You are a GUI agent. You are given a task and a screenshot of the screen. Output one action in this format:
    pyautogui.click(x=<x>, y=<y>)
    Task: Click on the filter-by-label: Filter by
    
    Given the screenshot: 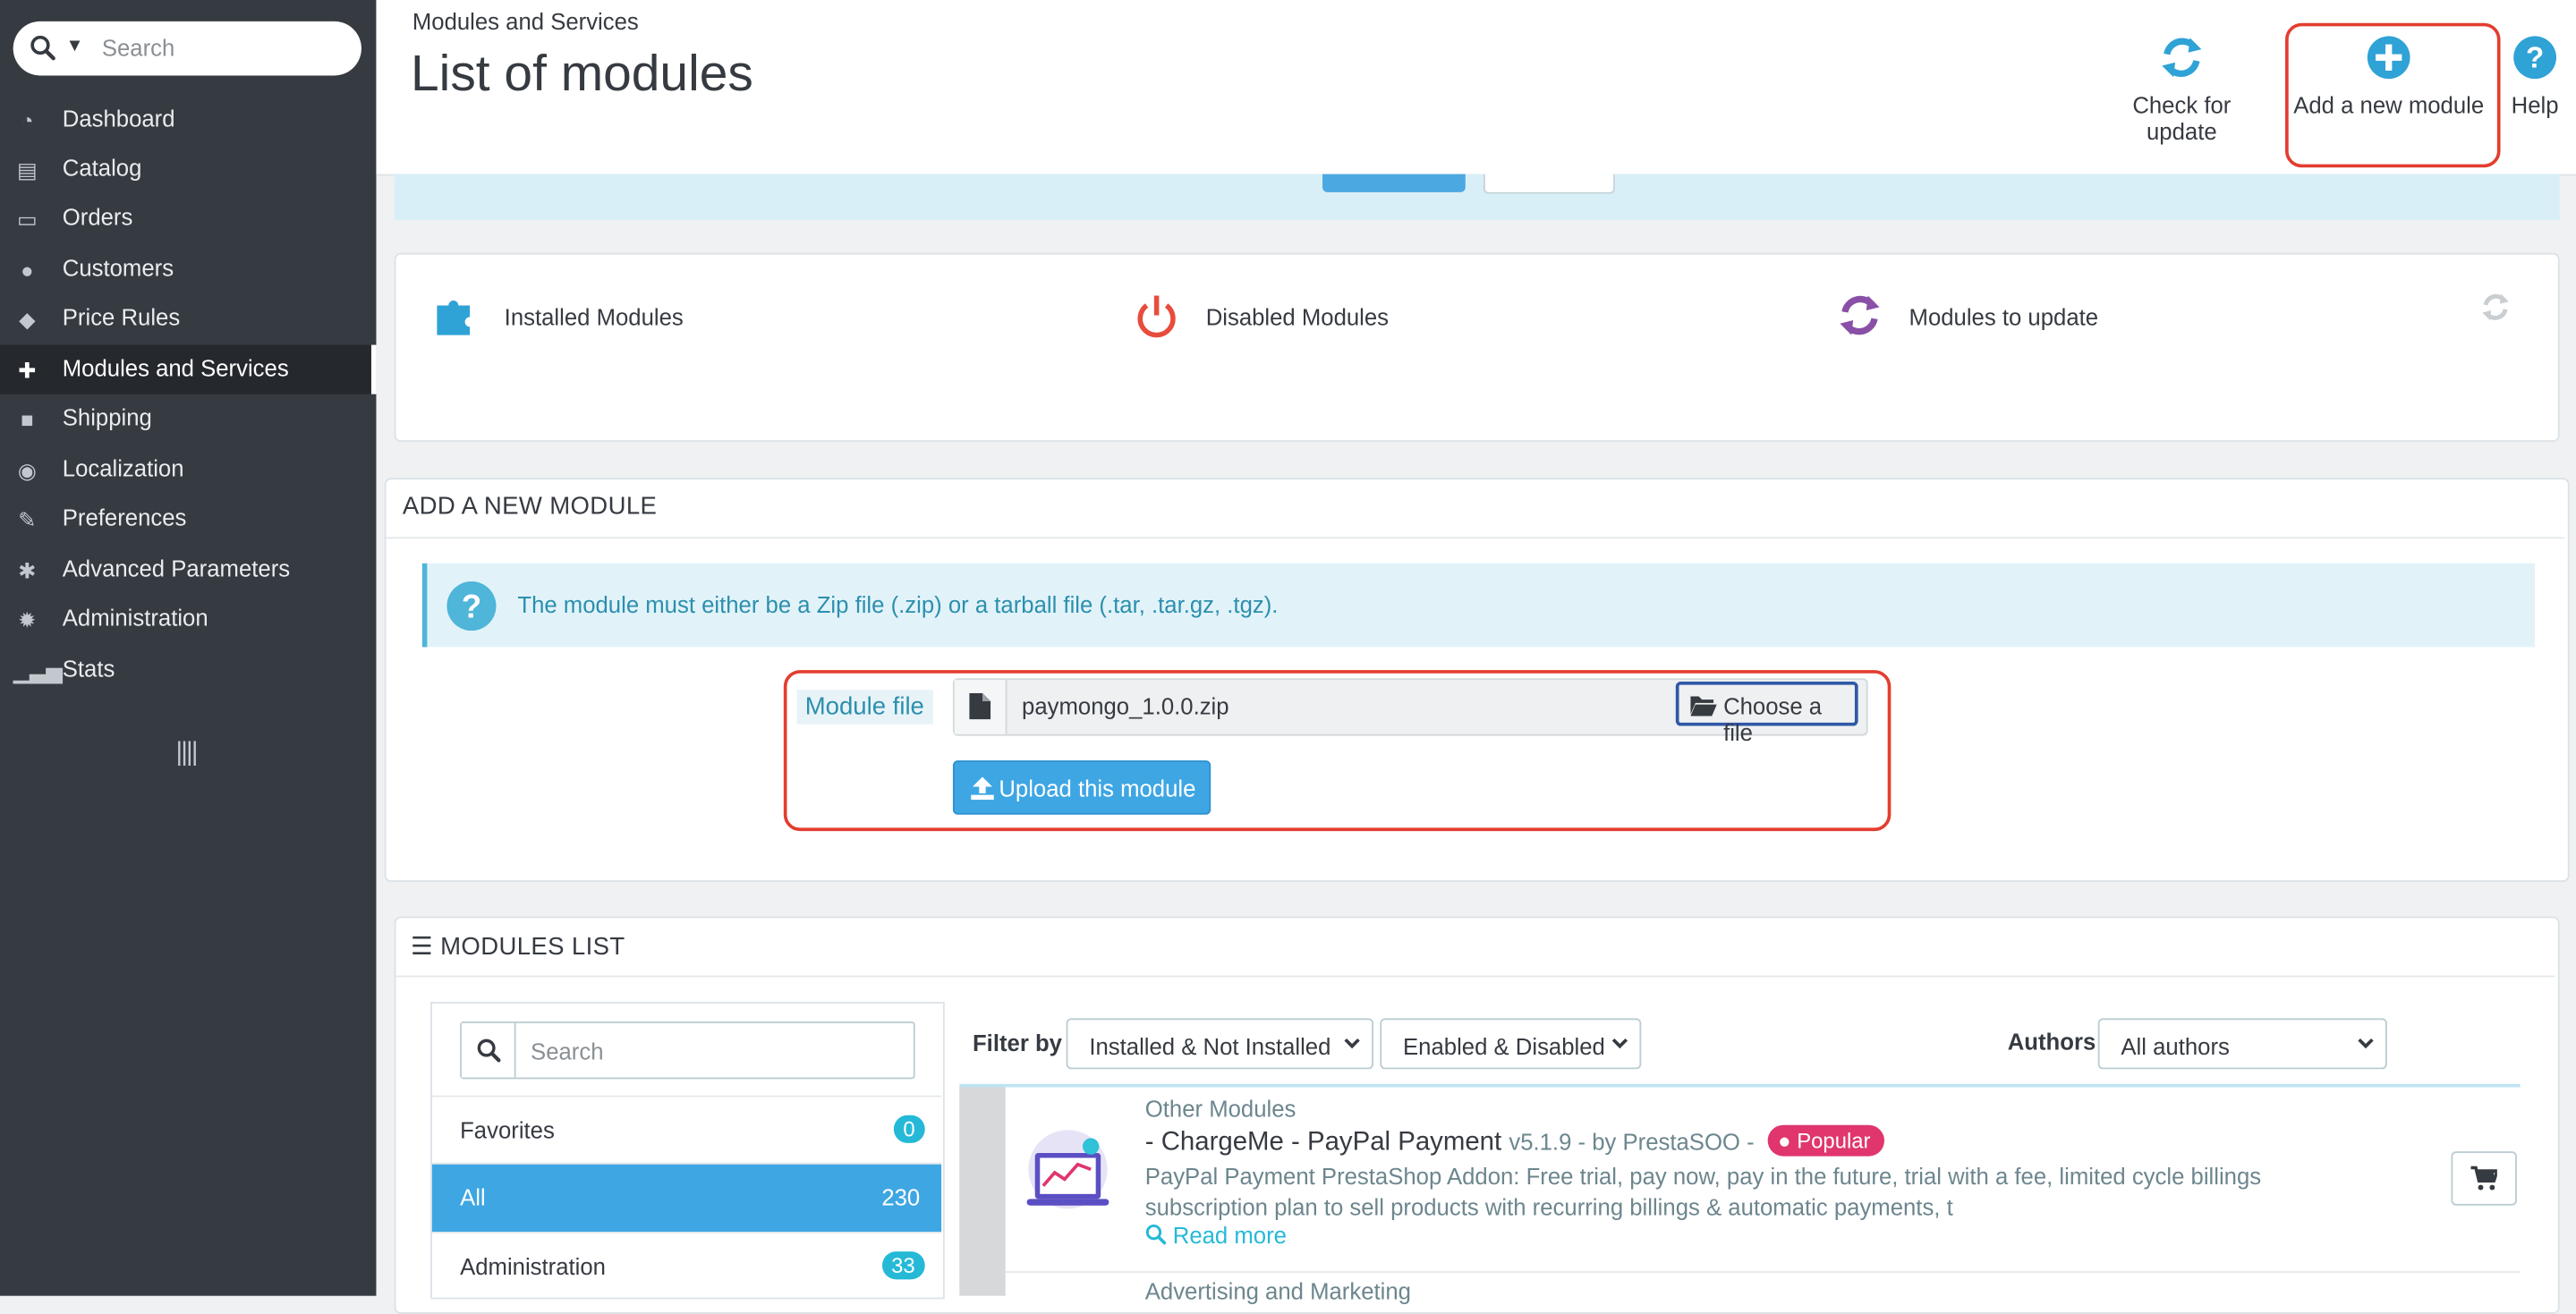 What is the action you would take?
    pyautogui.click(x=1017, y=1043)
    